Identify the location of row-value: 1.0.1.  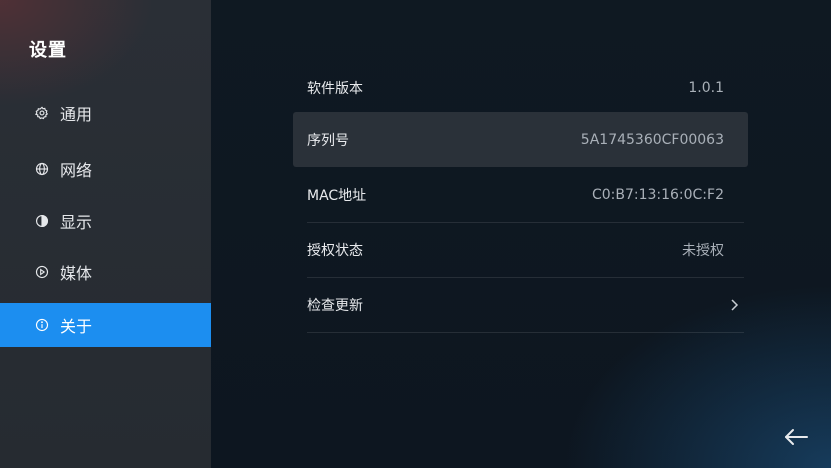
(706, 88).